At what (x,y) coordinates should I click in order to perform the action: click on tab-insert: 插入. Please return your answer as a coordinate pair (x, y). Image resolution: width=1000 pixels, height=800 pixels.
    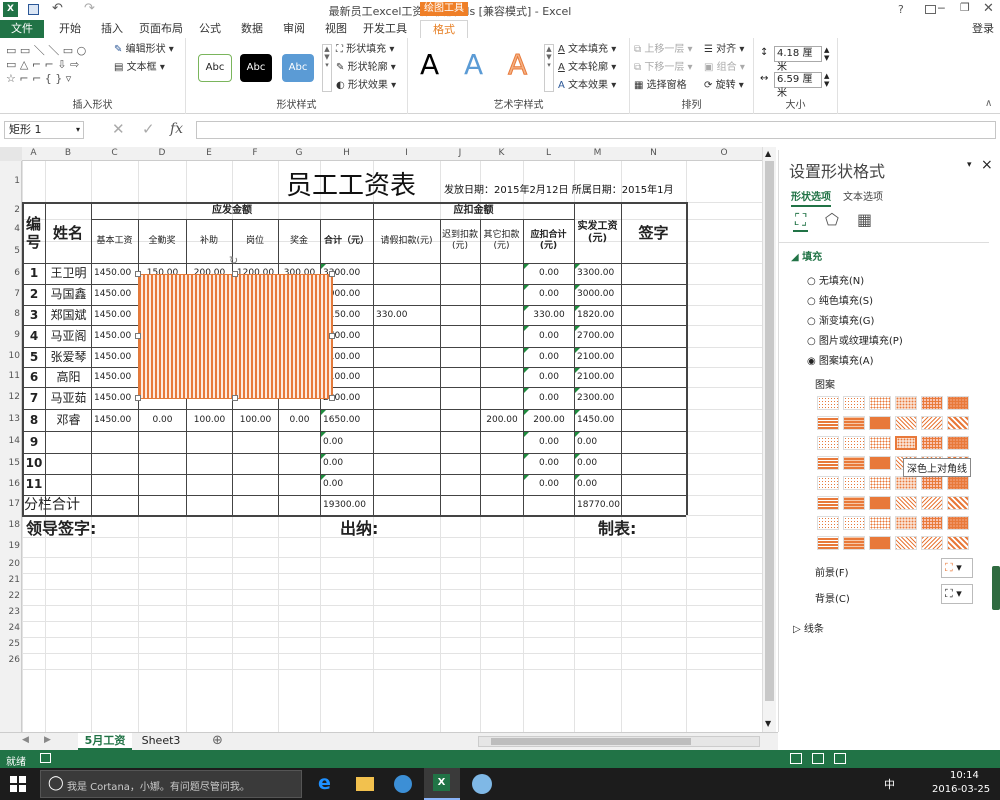
    Looking at the image, I should click on (112, 29).